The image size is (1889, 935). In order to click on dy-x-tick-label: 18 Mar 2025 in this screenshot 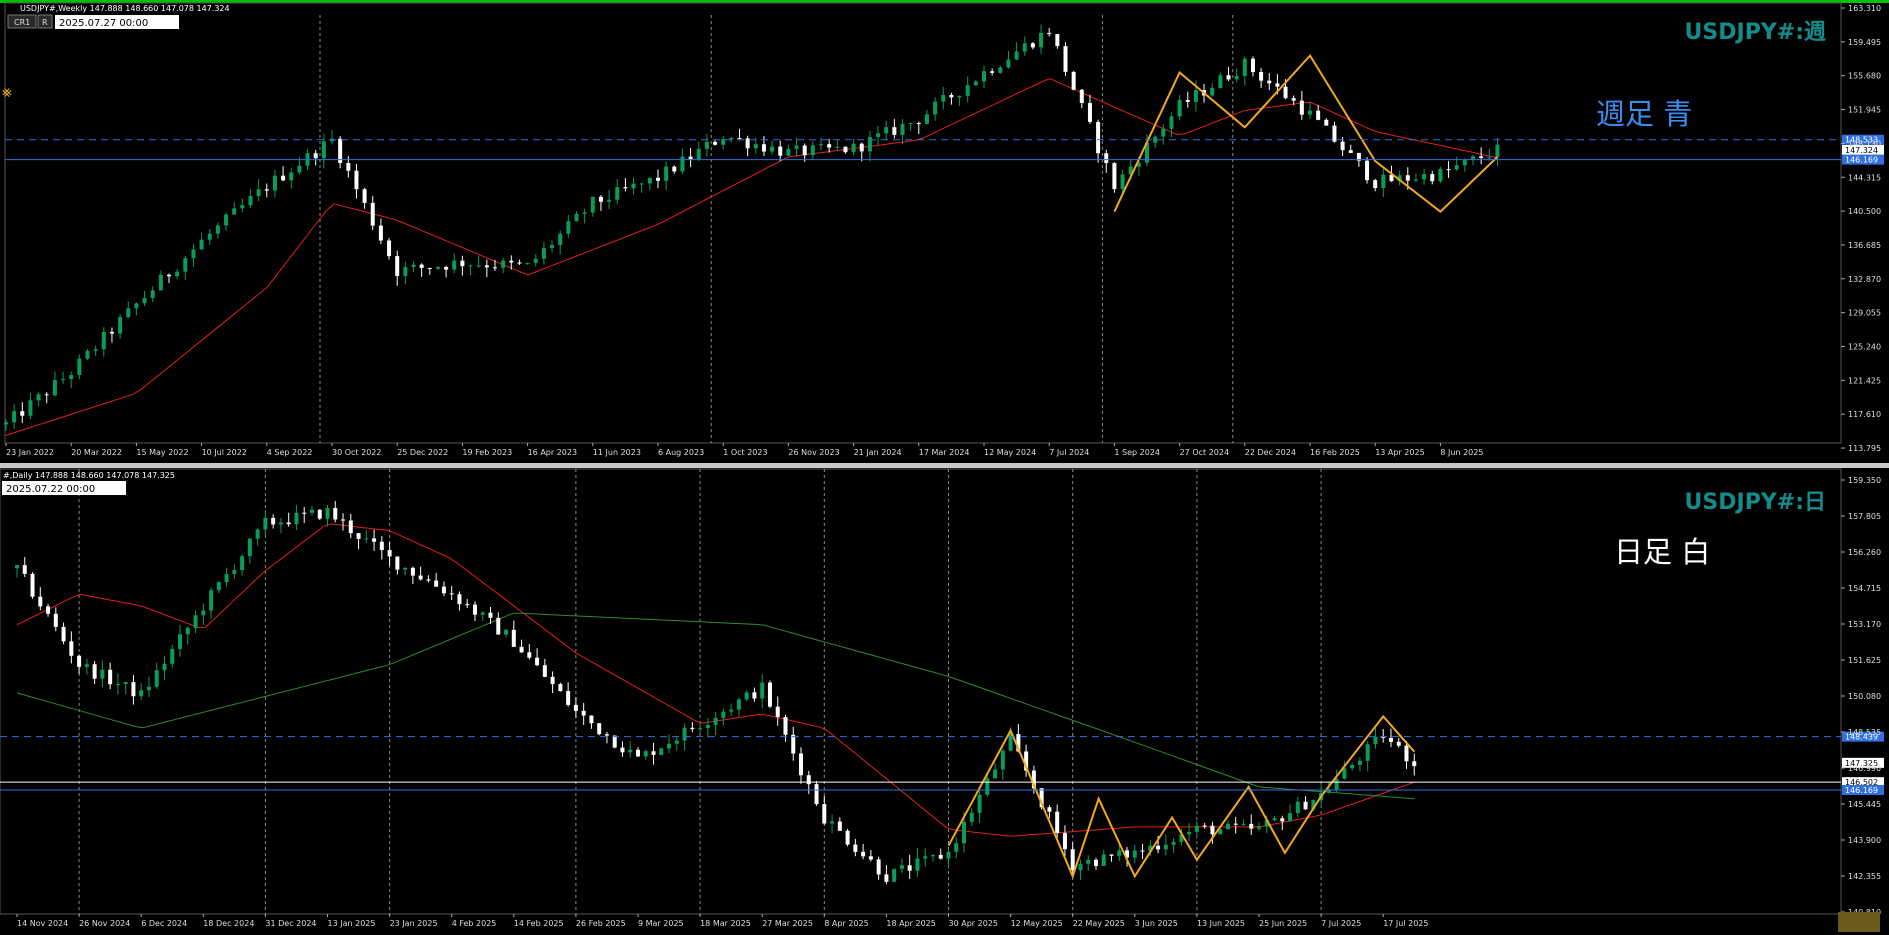, I will do `click(725, 923)`.